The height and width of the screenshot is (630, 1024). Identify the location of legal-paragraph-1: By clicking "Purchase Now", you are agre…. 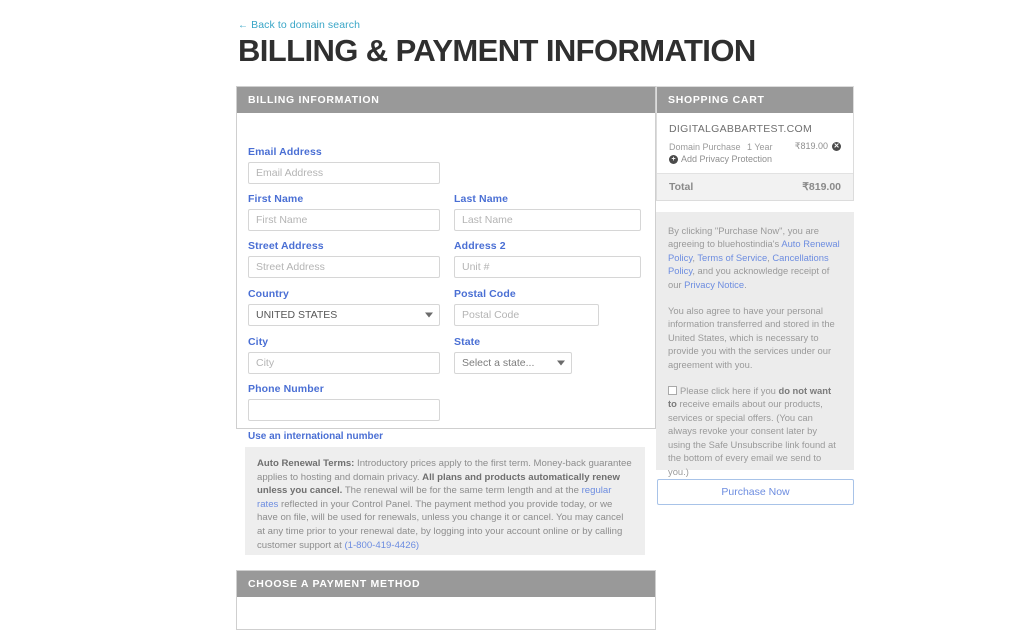
(755, 257).